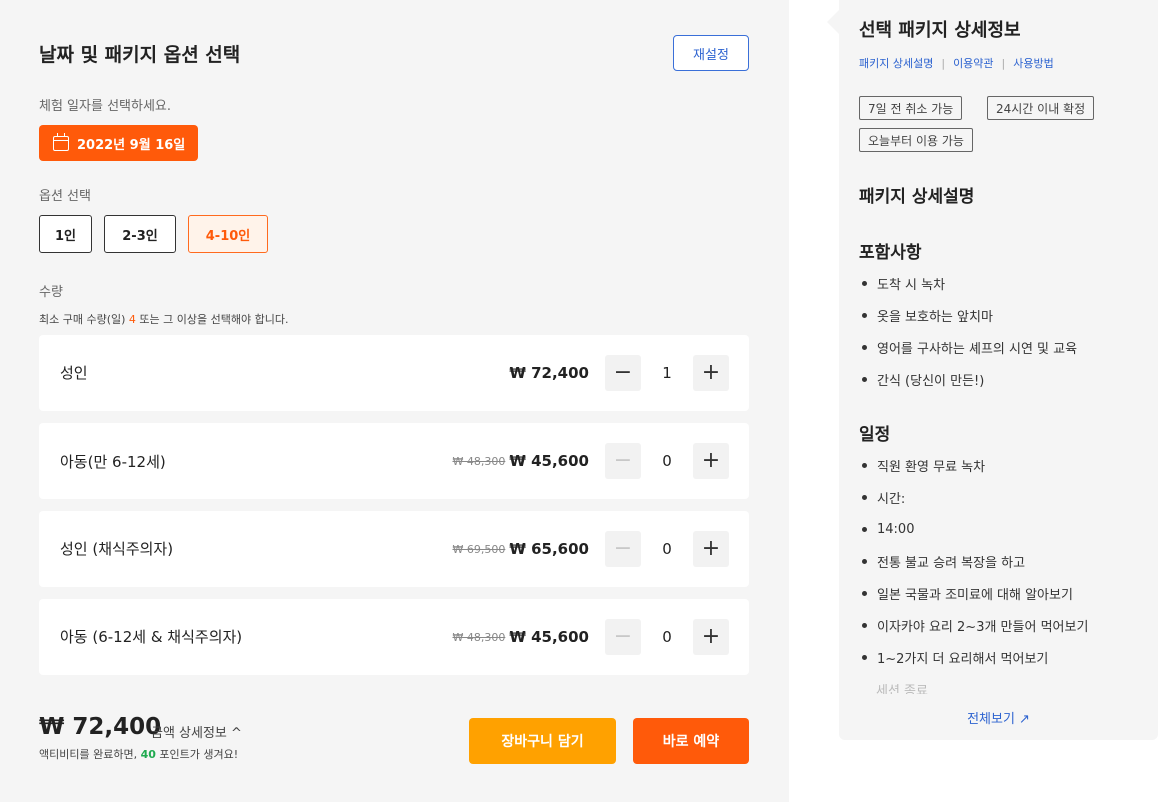 This screenshot has height=802, width=1158. What do you see at coordinates (916, 140) in the screenshot?
I see `tag-availability: 오늘부터 이용 가능` at bounding box center [916, 140].